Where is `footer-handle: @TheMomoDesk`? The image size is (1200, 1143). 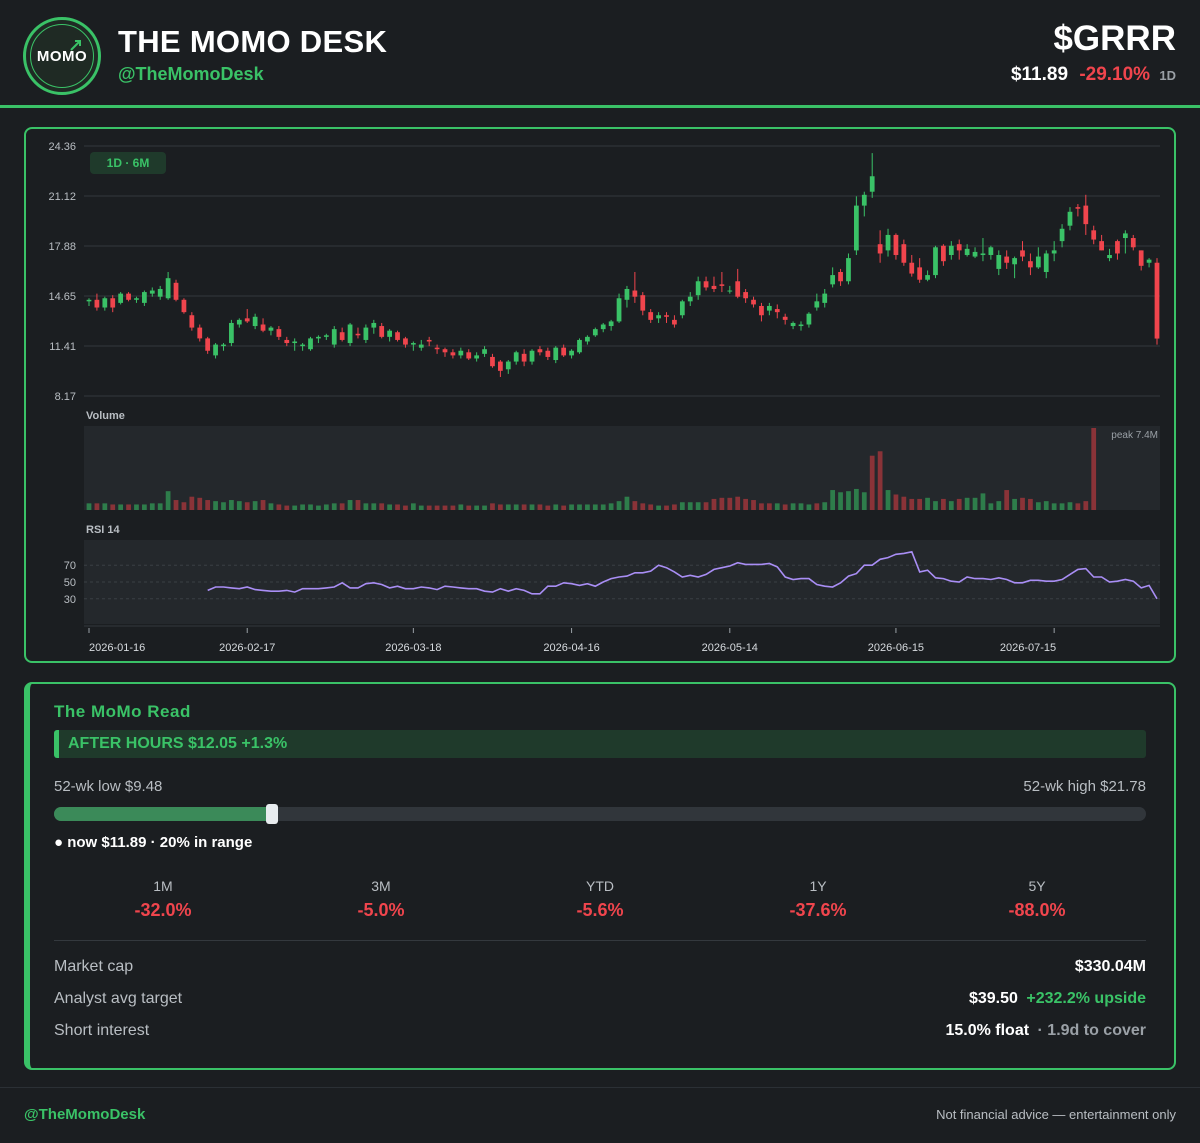 footer-handle: @TheMomoDesk is located at coordinates (84, 1114).